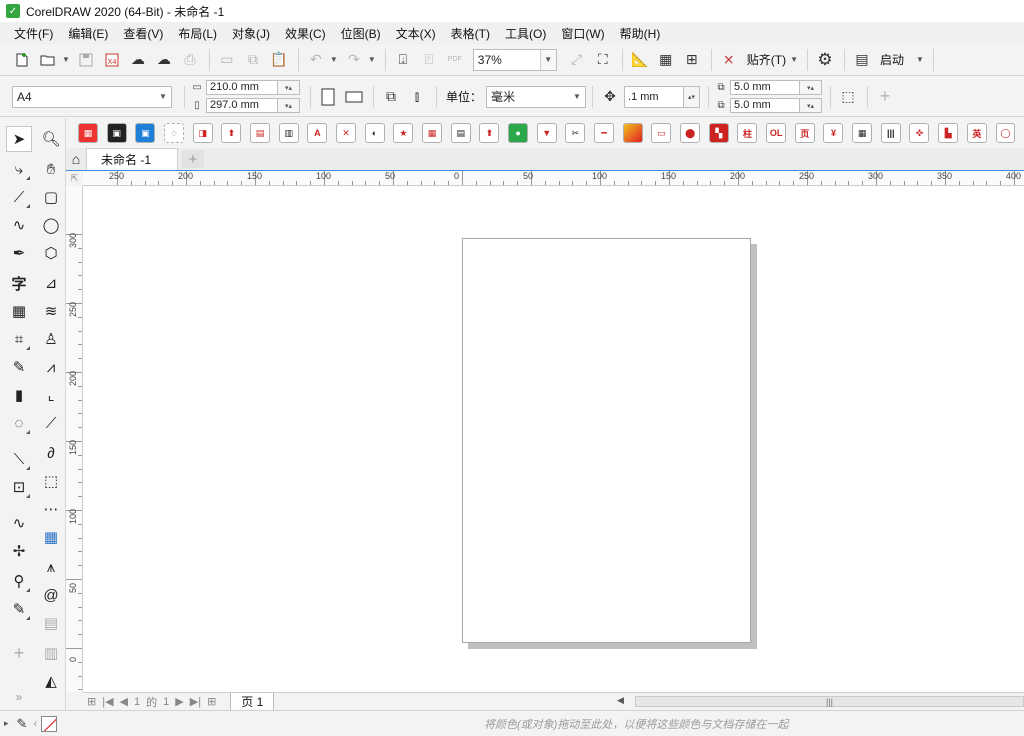 Image resolution: width=1024 pixels, height=736 pixels. Describe the element at coordinates (19, 581) in the screenshot. I see `spray-tool-icon: ⚲` at that location.